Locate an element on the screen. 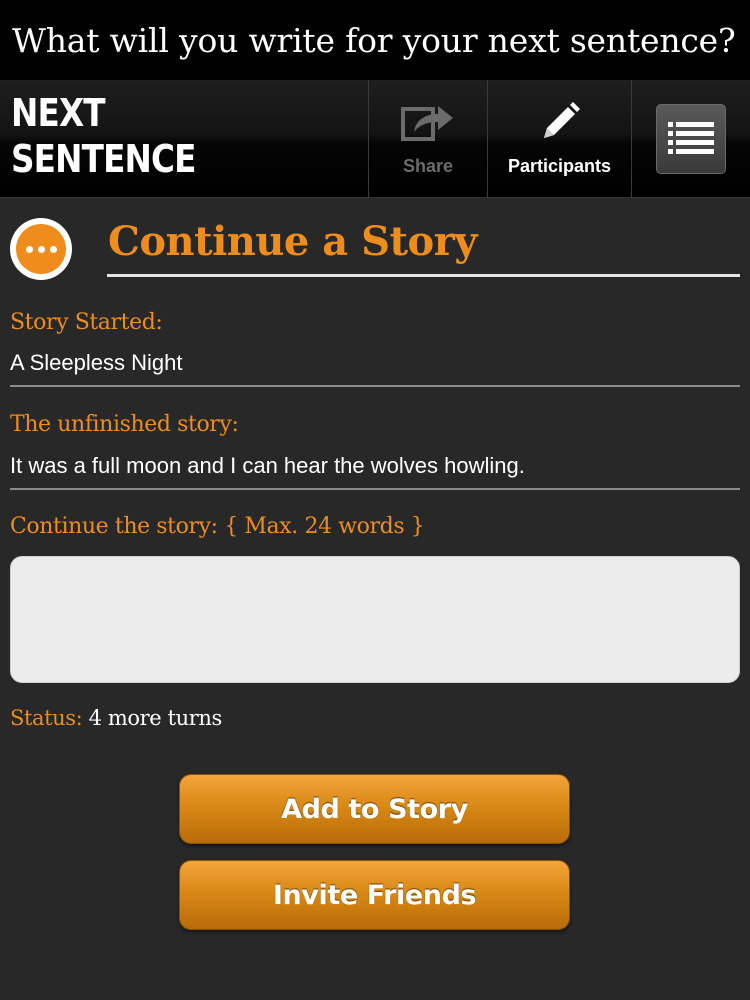 The width and height of the screenshot is (750, 1000). participants-button: Participants is located at coordinates (559, 138).